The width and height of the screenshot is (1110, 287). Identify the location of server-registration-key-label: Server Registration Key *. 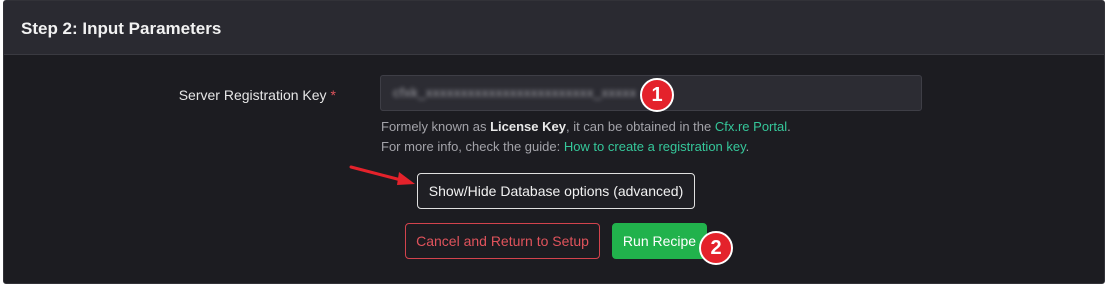
(257, 95).